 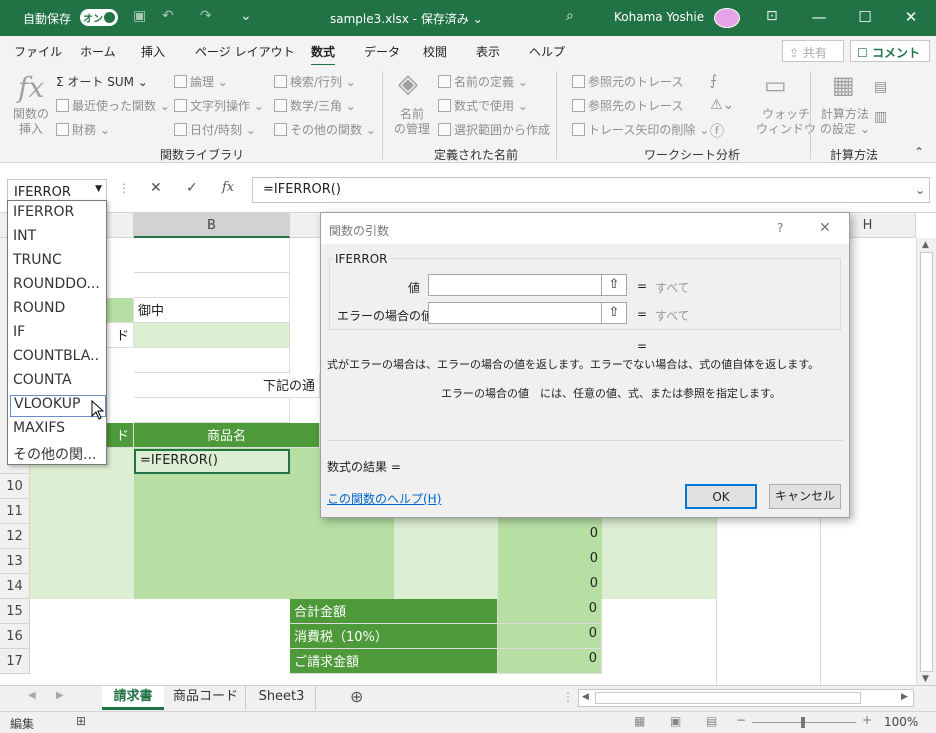 What do you see at coordinates (550, 561) in the screenshot?
I see `cell-e13: 0` at bounding box center [550, 561].